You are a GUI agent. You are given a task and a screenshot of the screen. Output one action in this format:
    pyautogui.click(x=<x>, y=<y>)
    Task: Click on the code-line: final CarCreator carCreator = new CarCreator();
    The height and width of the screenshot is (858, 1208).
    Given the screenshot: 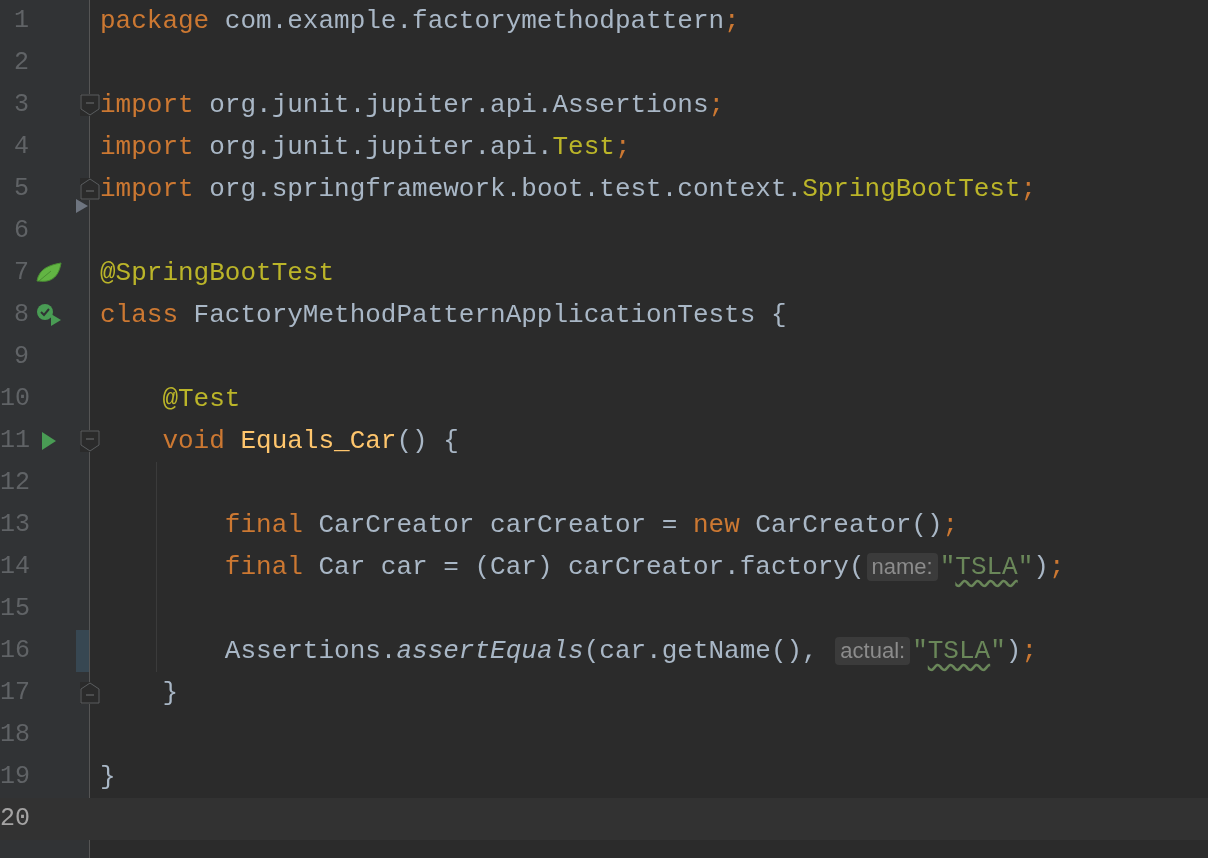 What is the action you would take?
    pyautogui.click(x=591, y=525)
    